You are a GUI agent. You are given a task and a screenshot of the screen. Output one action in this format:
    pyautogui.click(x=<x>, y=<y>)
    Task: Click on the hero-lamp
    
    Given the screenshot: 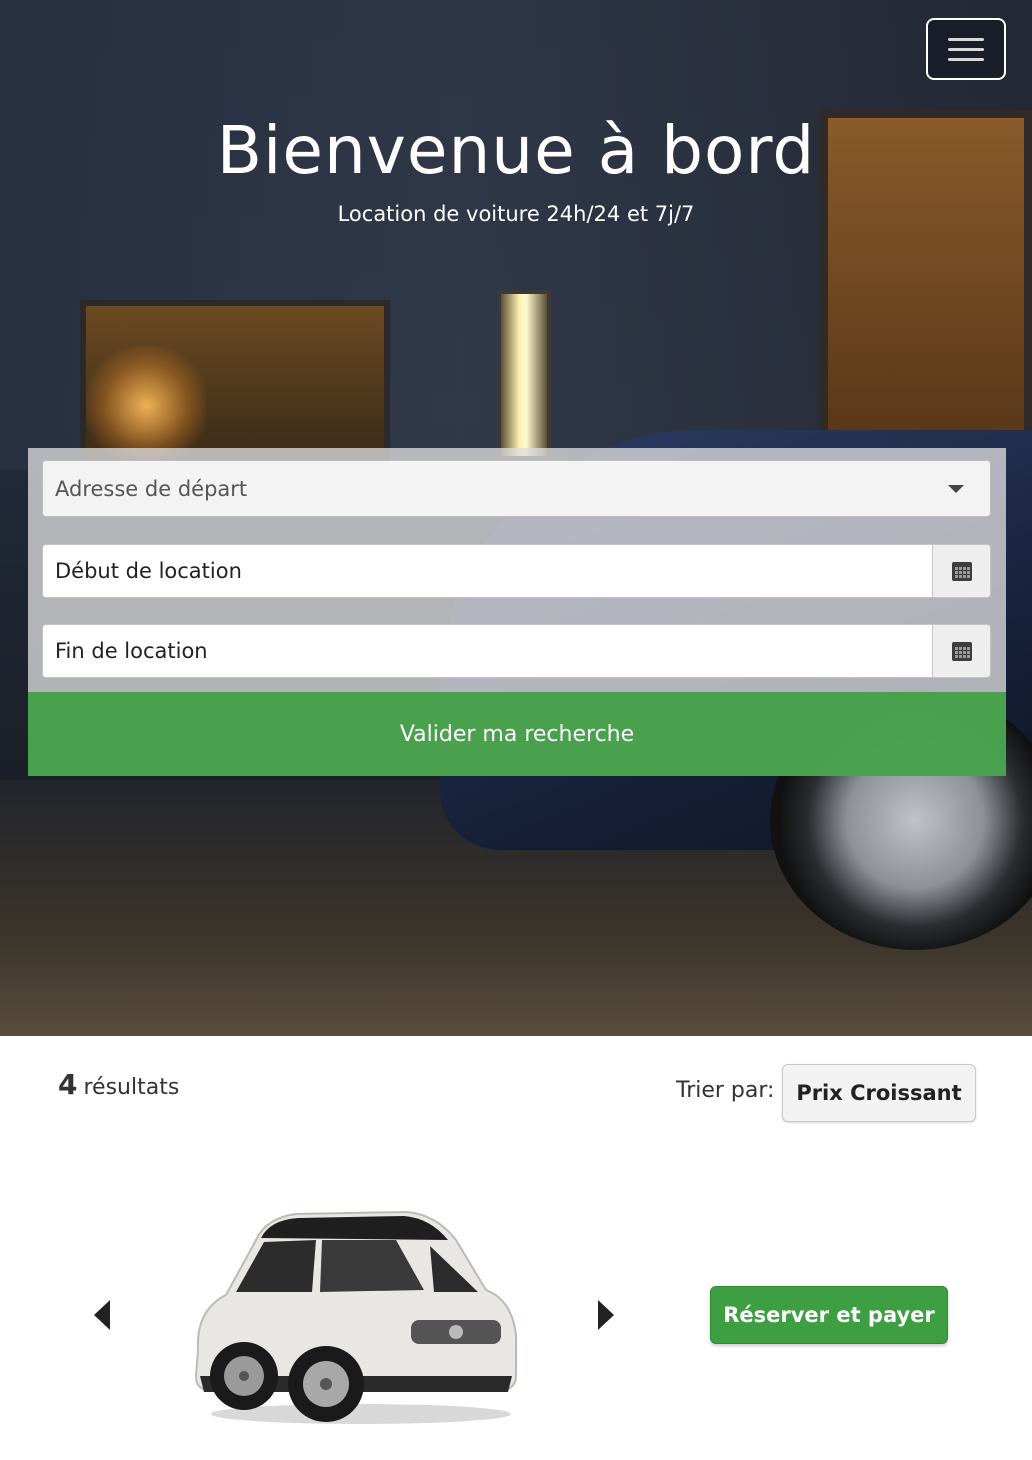 What is the action you would take?
    pyautogui.click(x=524, y=375)
    